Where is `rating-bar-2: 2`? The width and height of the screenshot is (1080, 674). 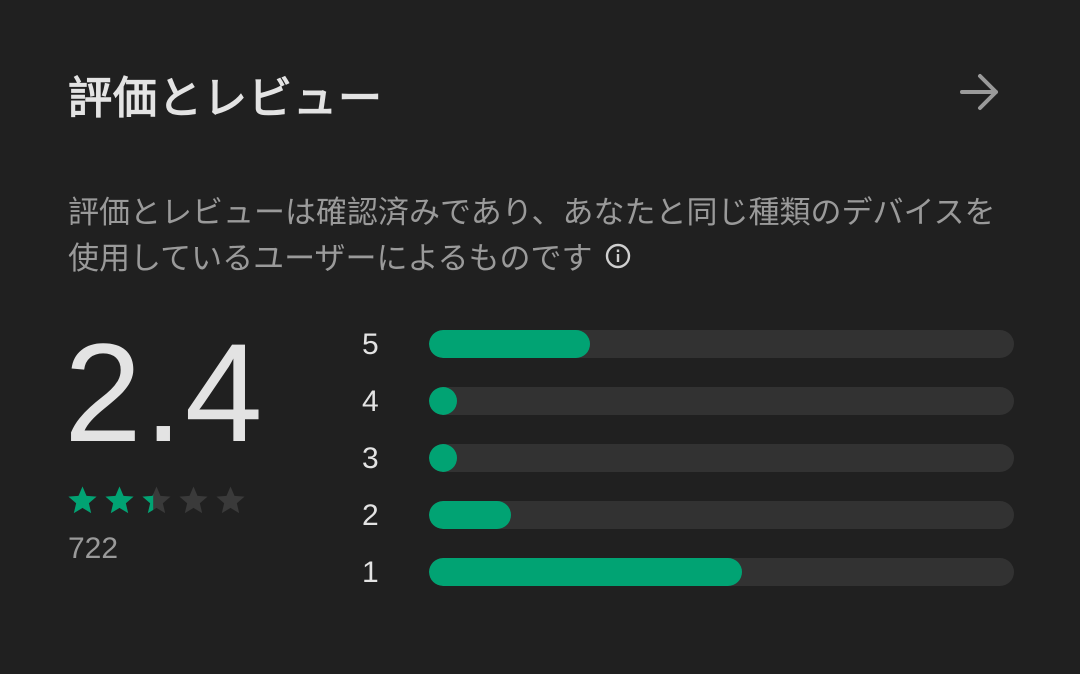 rating-bar-2: 2 is located at coordinates (688, 525).